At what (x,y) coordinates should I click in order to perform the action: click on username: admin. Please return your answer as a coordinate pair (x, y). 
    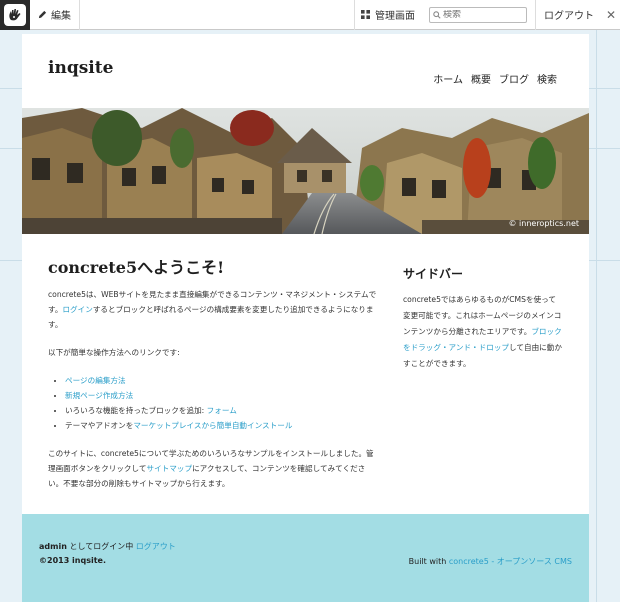
    Looking at the image, I should click on (53, 546).